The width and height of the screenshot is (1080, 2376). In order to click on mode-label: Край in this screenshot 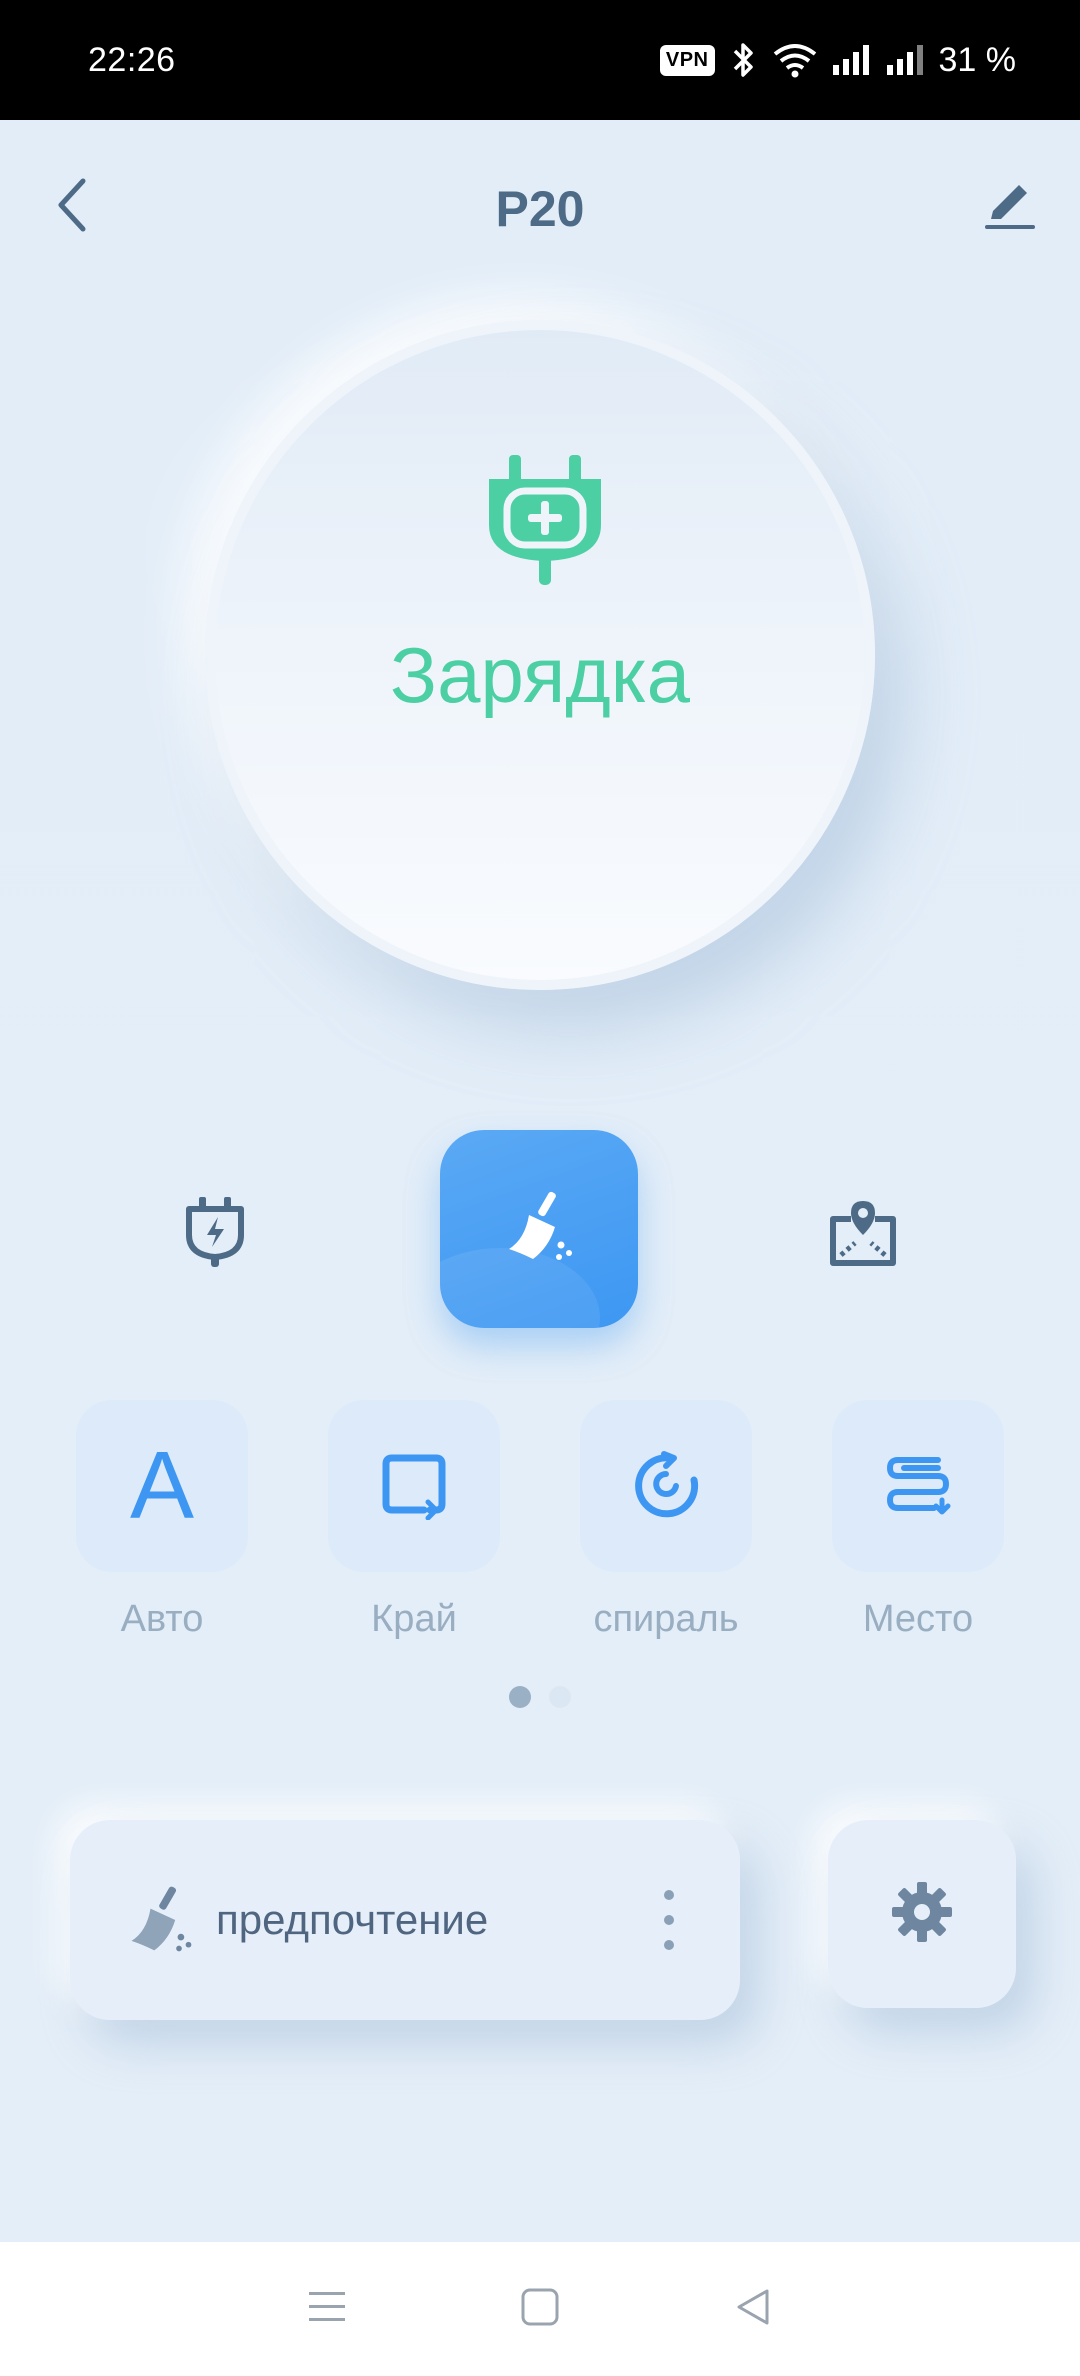, I will do `click(414, 1619)`.